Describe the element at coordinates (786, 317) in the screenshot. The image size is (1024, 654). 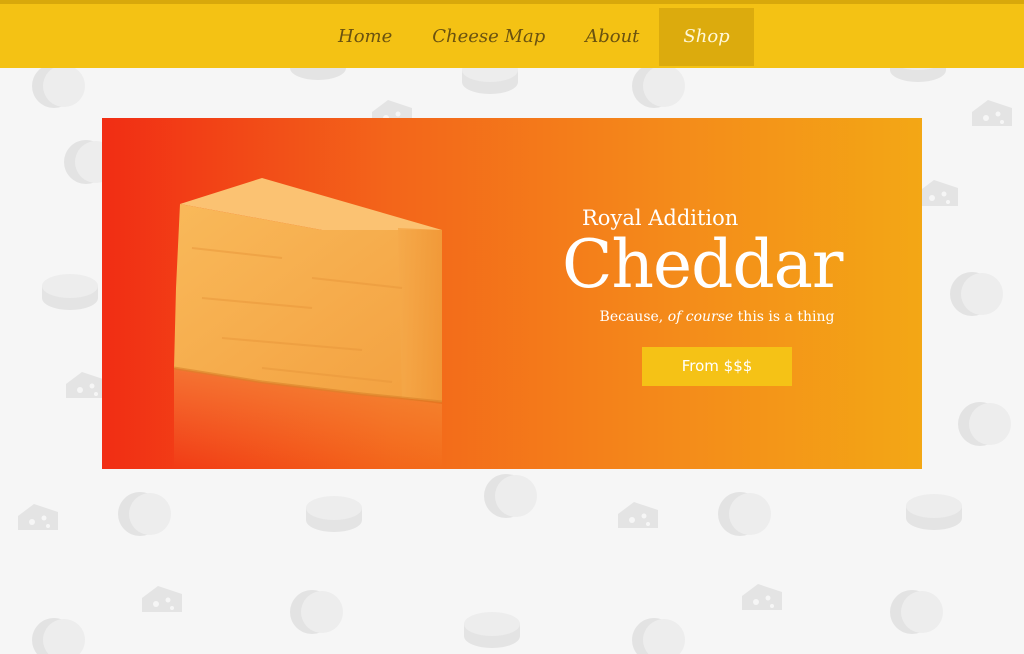
I see `tagline-suffix: this is a thing` at that location.